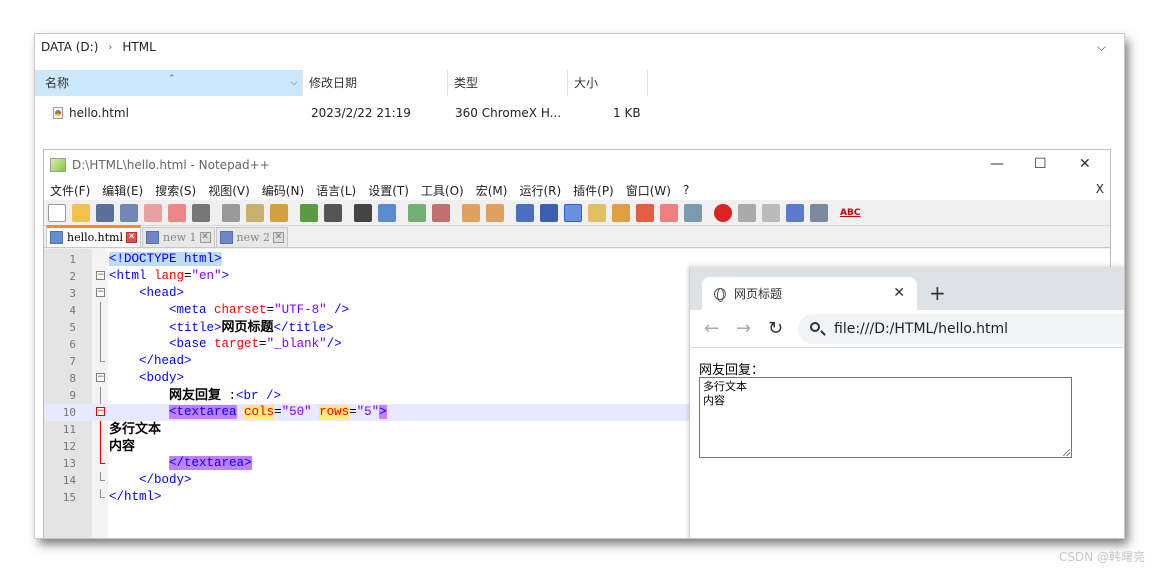  What do you see at coordinates (593, 190) in the screenshot?
I see `menu-plugins: 插件(P)` at bounding box center [593, 190].